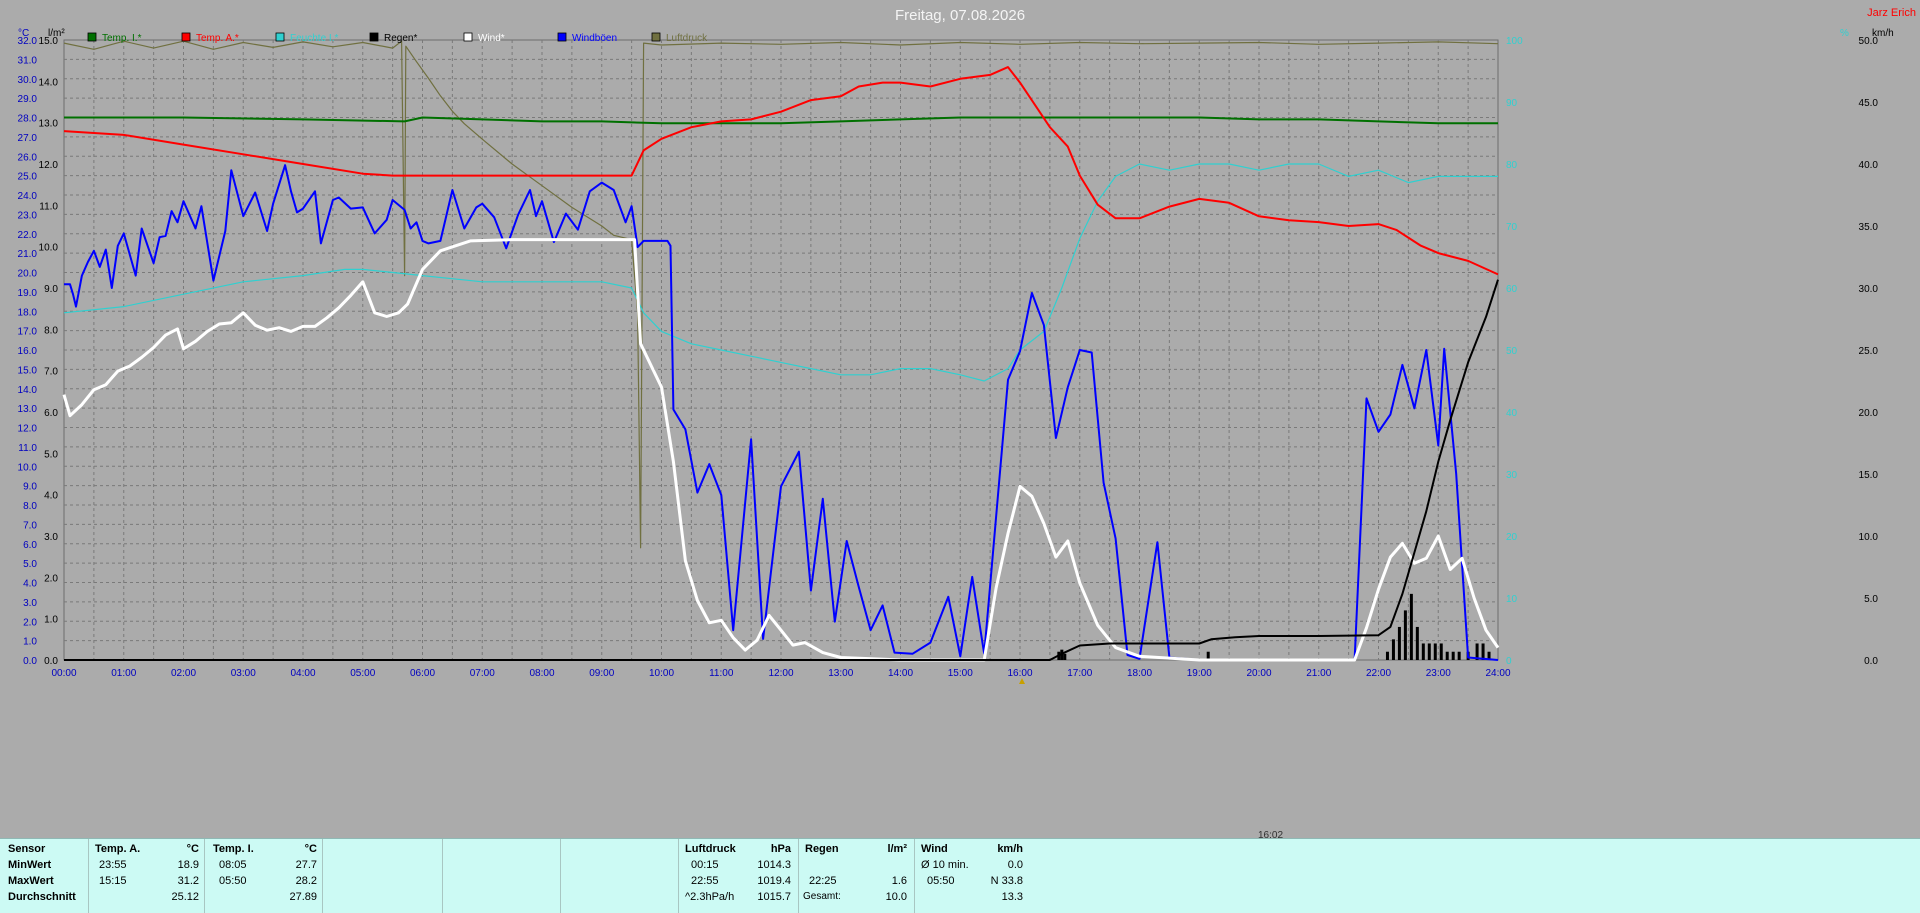 The image size is (1920, 913). I want to click on time-tick-label: 01:00, so click(123, 673).